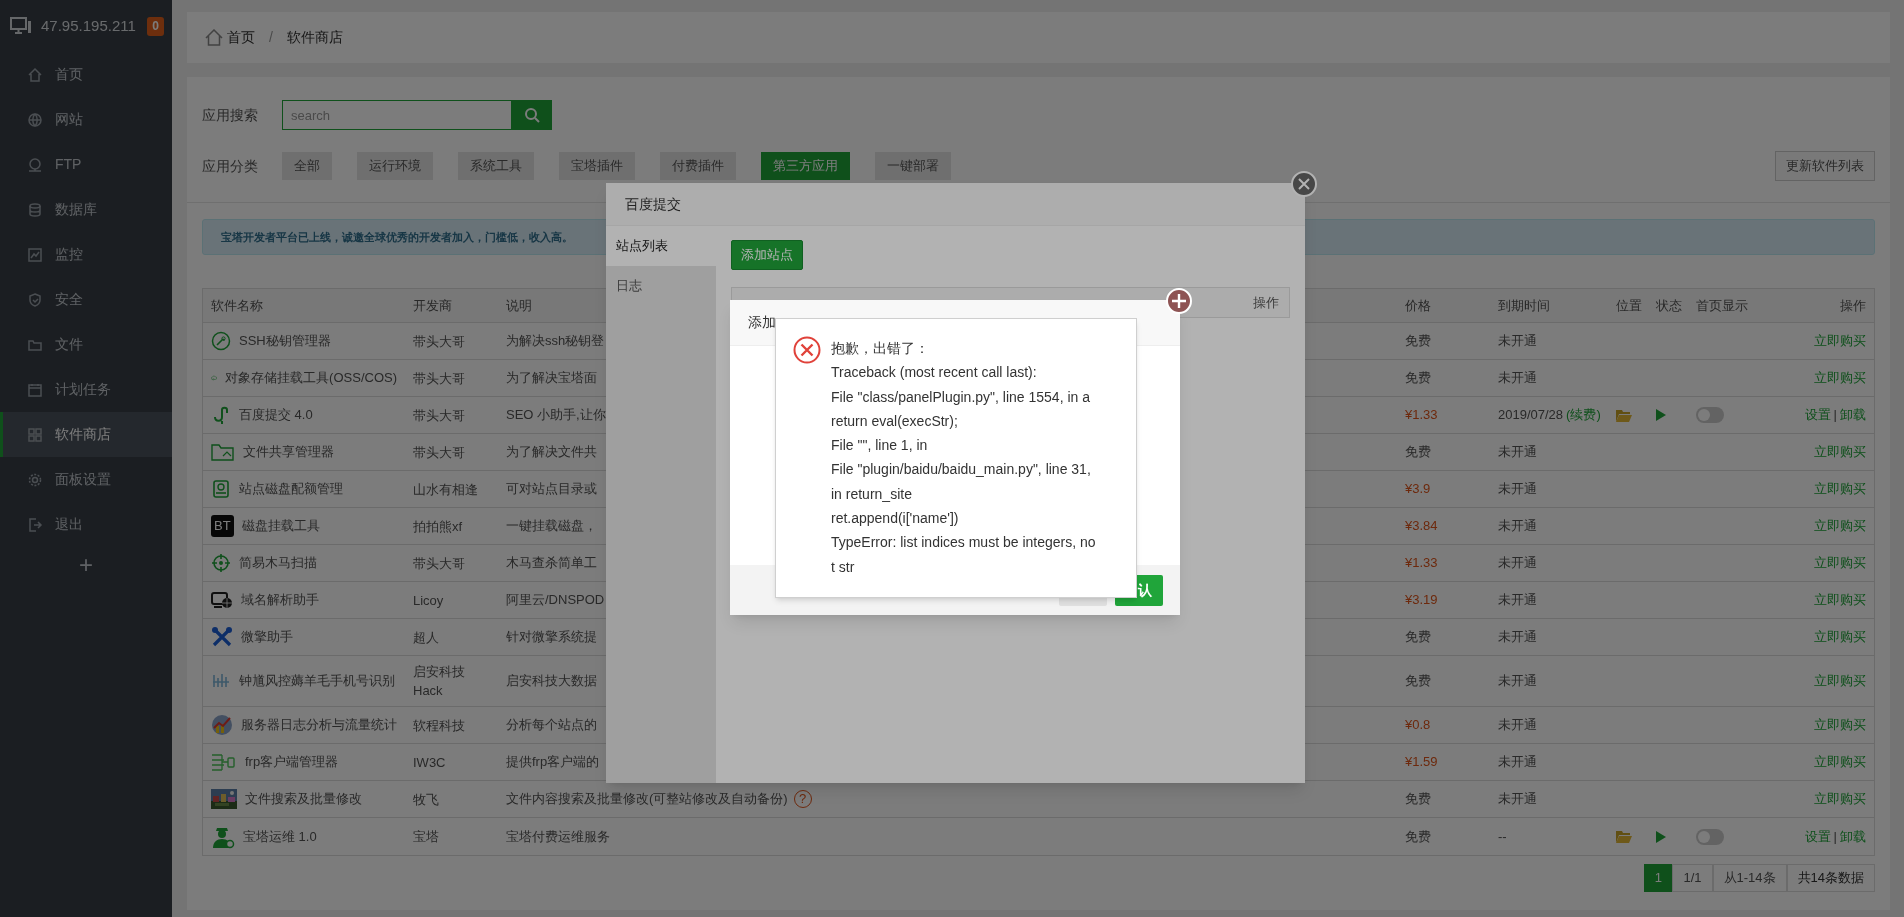 Image resolution: width=1904 pixels, height=917 pixels. I want to click on category-tab: 系统工具, so click(496, 166).